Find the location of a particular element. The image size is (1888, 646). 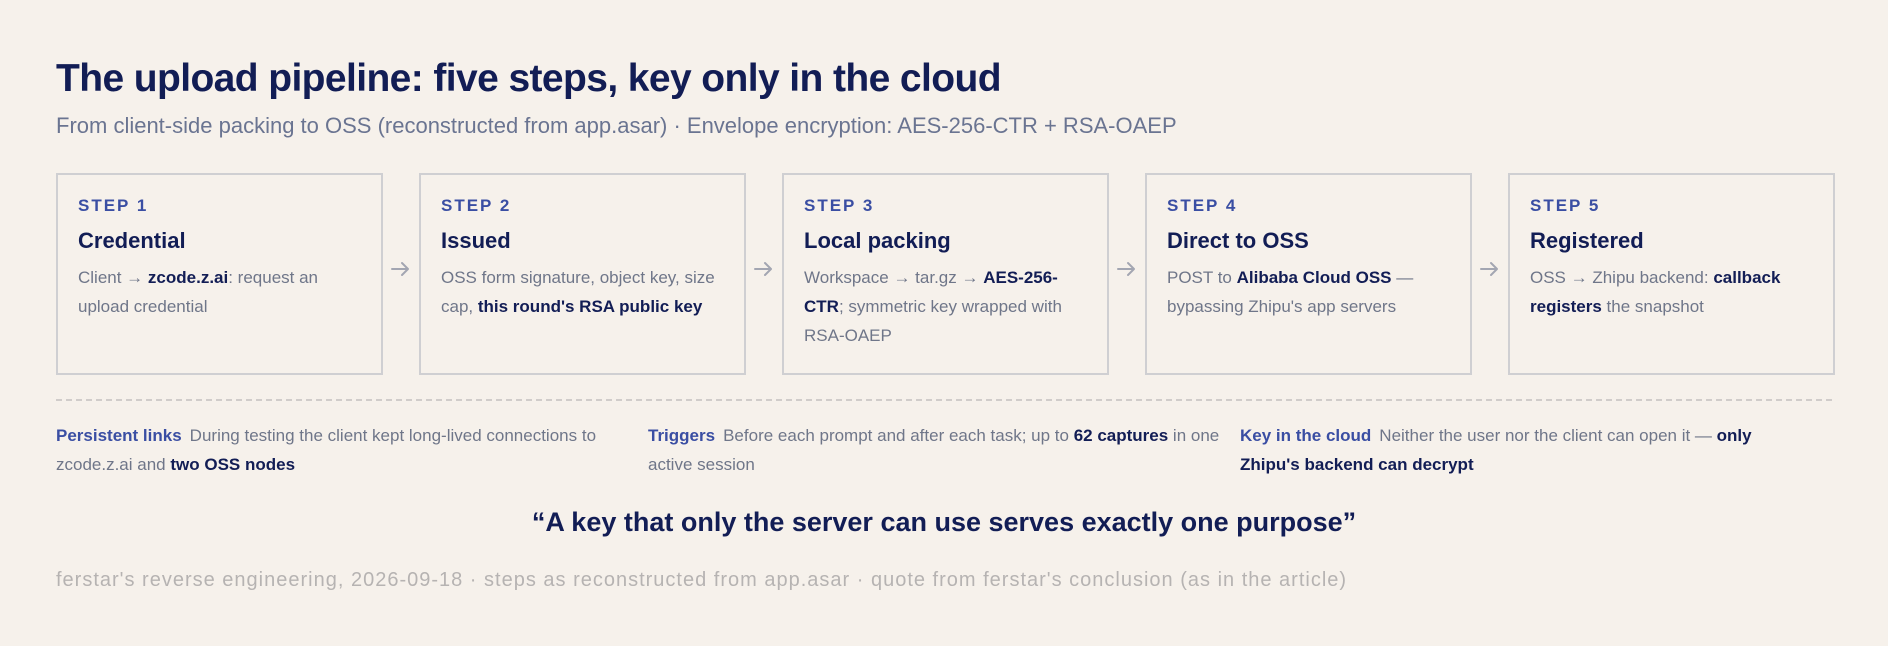

body-text: ; symmetric key wrapped with RSA-OAEP is located at coordinates (933, 321).